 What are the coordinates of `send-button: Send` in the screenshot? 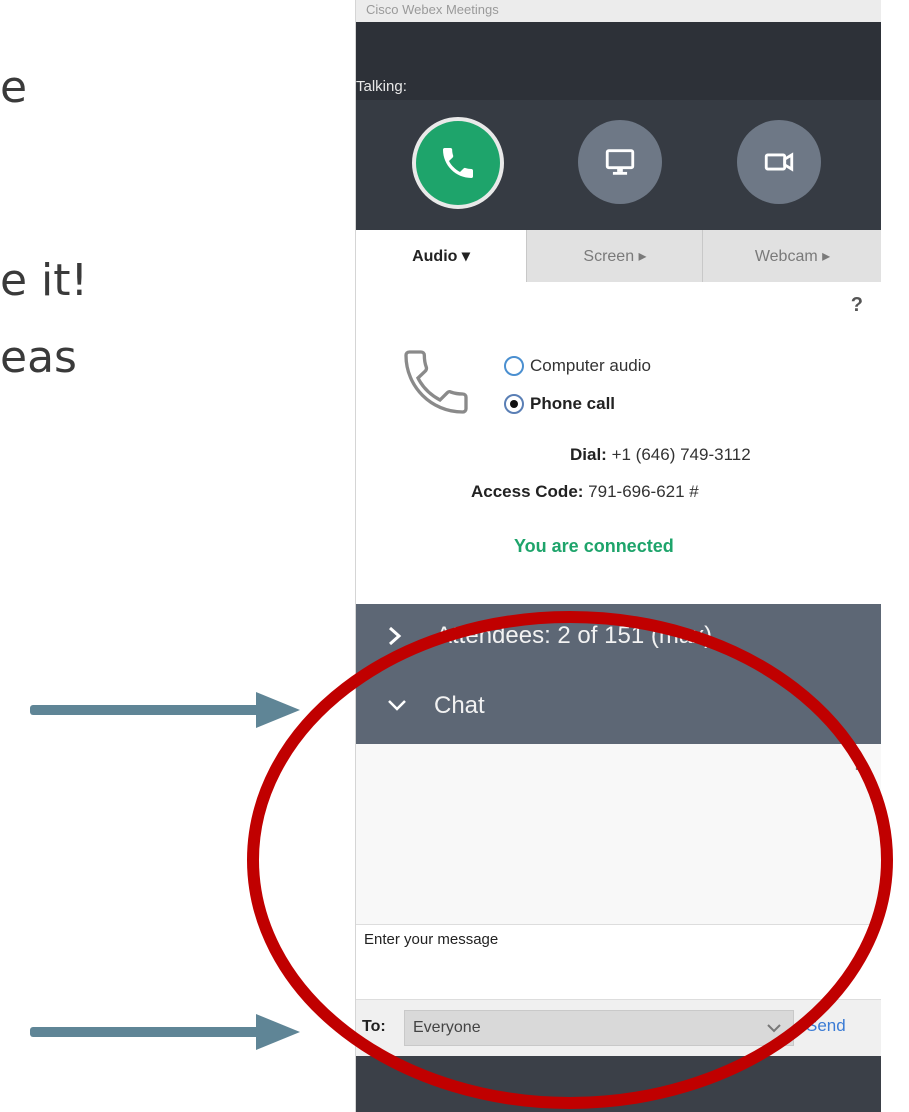 It's located at (826, 1026).